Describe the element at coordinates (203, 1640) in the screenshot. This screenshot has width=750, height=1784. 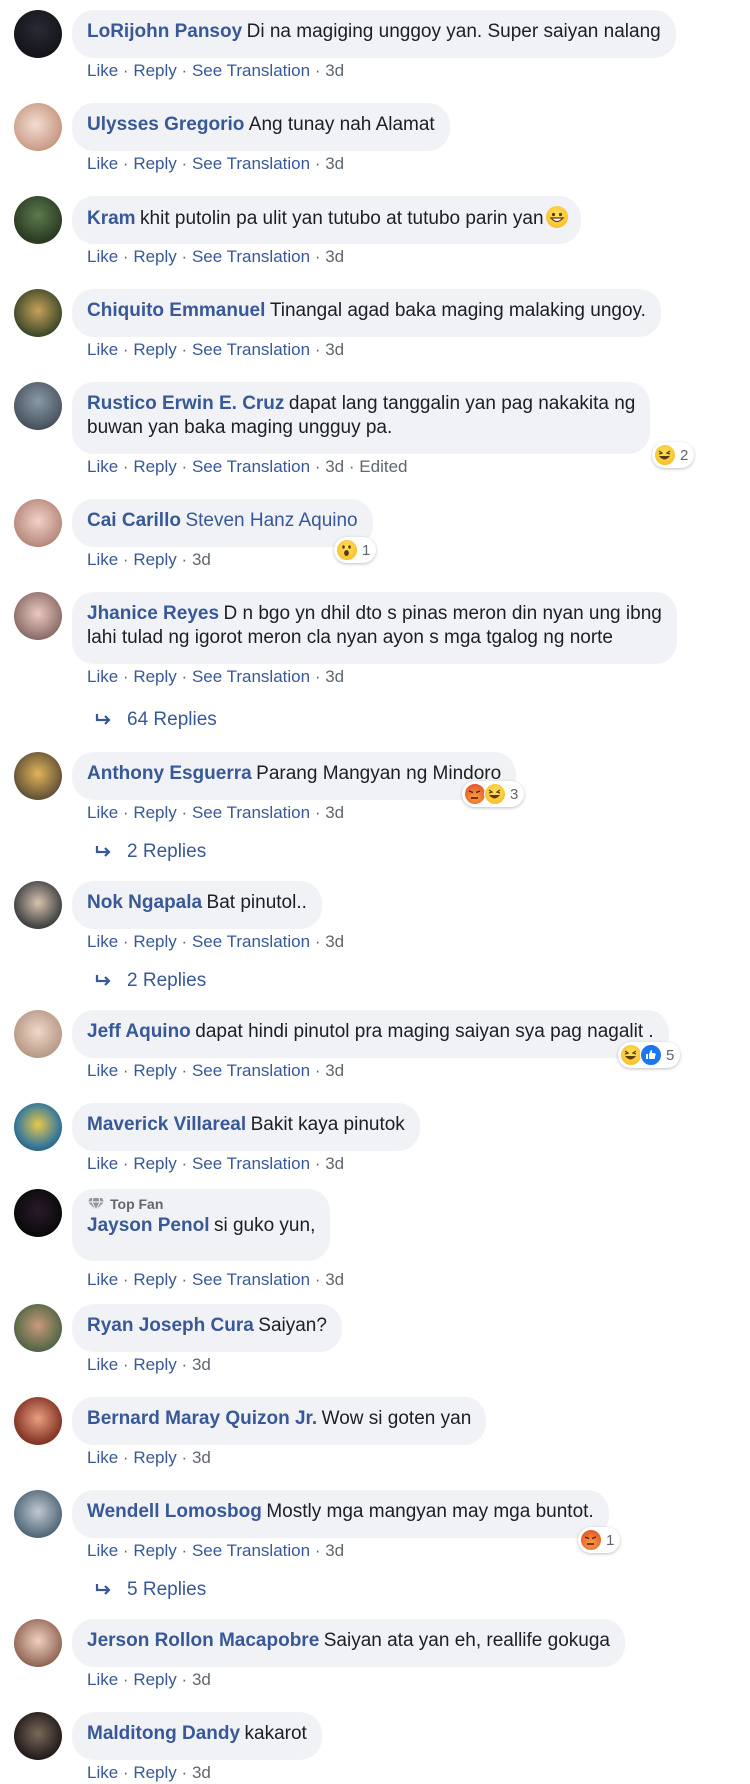
I see `commenter-name: Jerson Rollon Macapobre` at that location.